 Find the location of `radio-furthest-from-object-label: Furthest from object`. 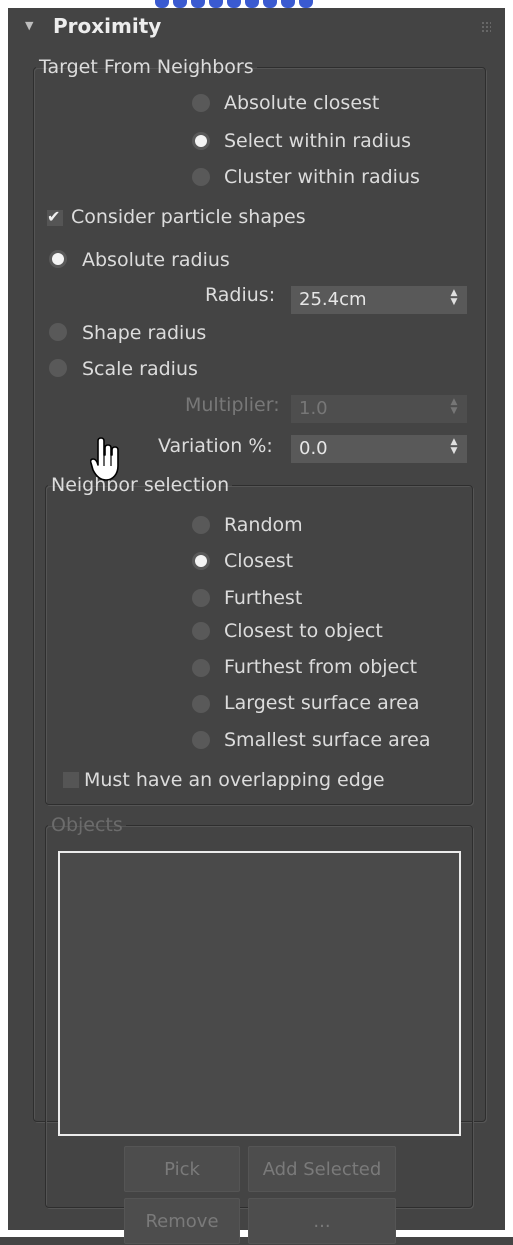

radio-furthest-from-object-label: Furthest from object is located at coordinates (320, 667).